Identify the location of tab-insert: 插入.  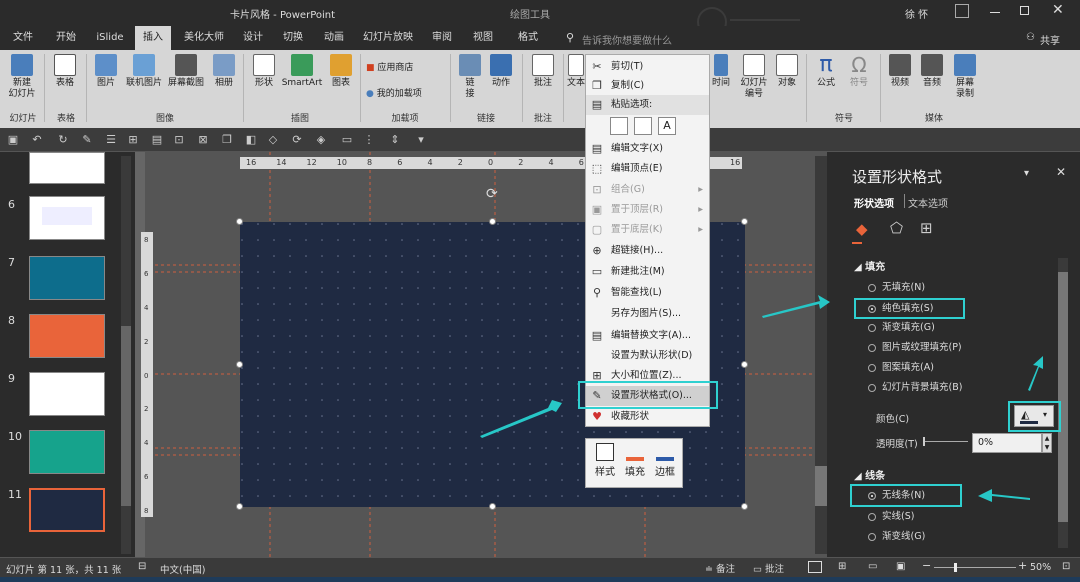
(153, 38).